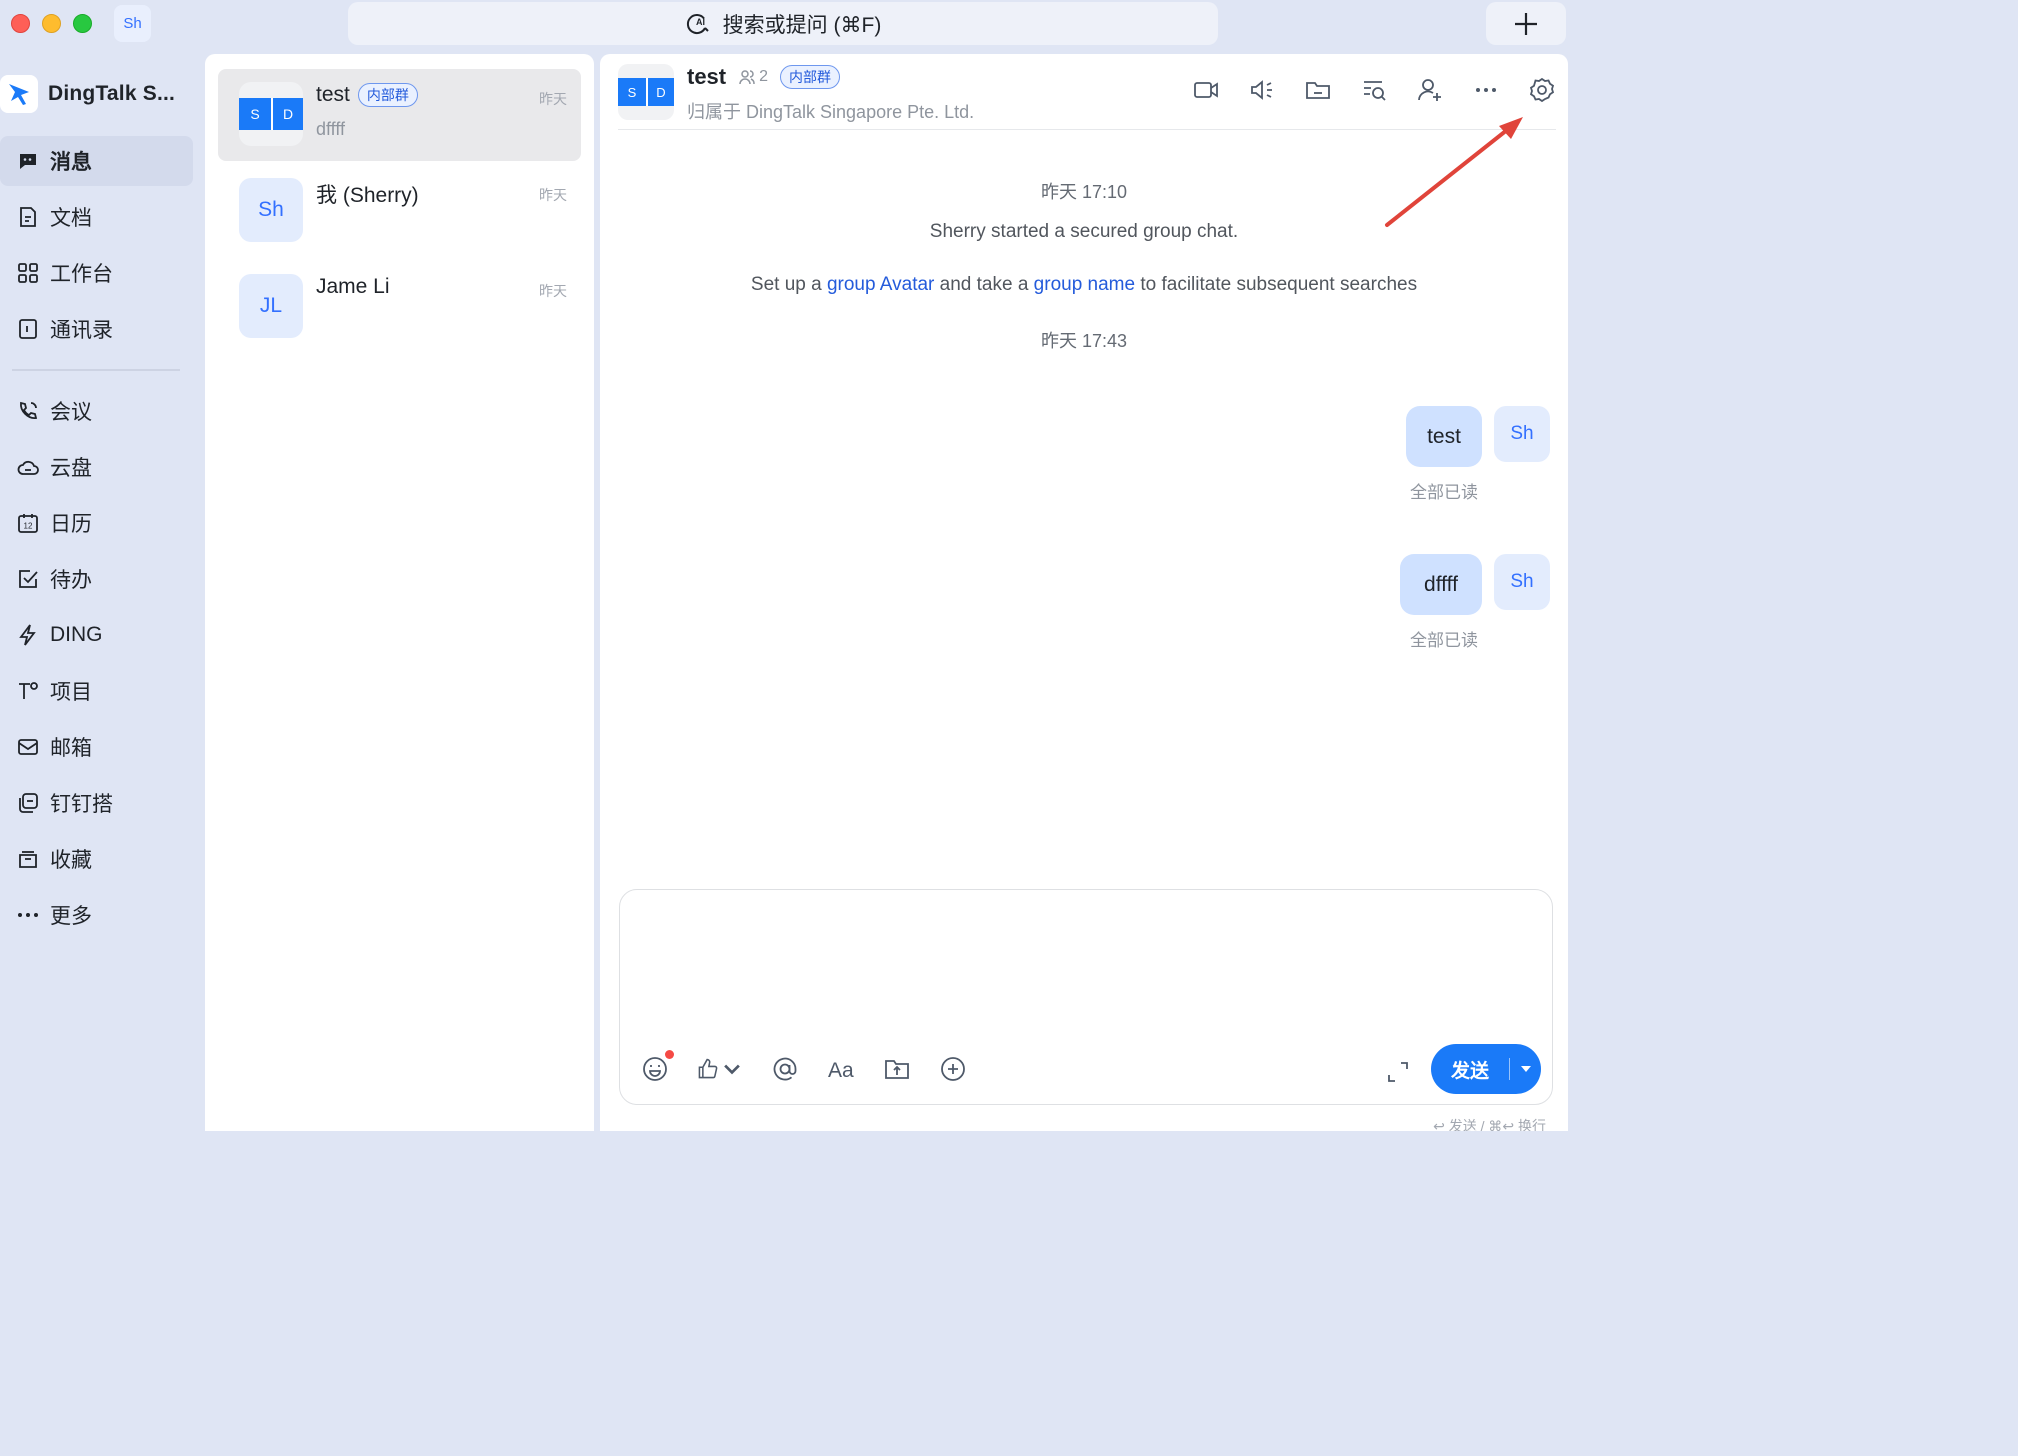 This screenshot has height=1456, width=2018. What do you see at coordinates (1441, 584) in the screenshot?
I see `message-bubble: dffff` at bounding box center [1441, 584].